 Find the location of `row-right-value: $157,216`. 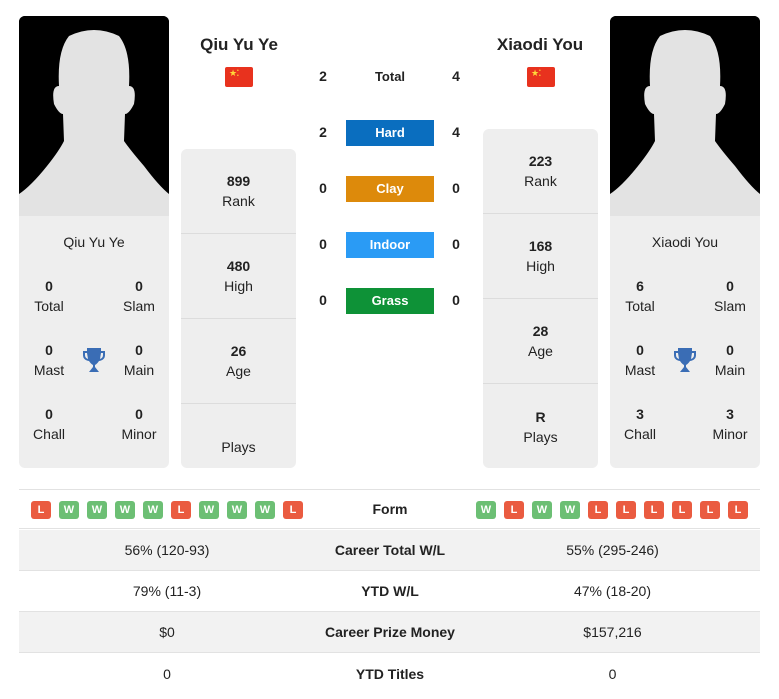

row-right-value: $157,216 is located at coordinates (612, 632).